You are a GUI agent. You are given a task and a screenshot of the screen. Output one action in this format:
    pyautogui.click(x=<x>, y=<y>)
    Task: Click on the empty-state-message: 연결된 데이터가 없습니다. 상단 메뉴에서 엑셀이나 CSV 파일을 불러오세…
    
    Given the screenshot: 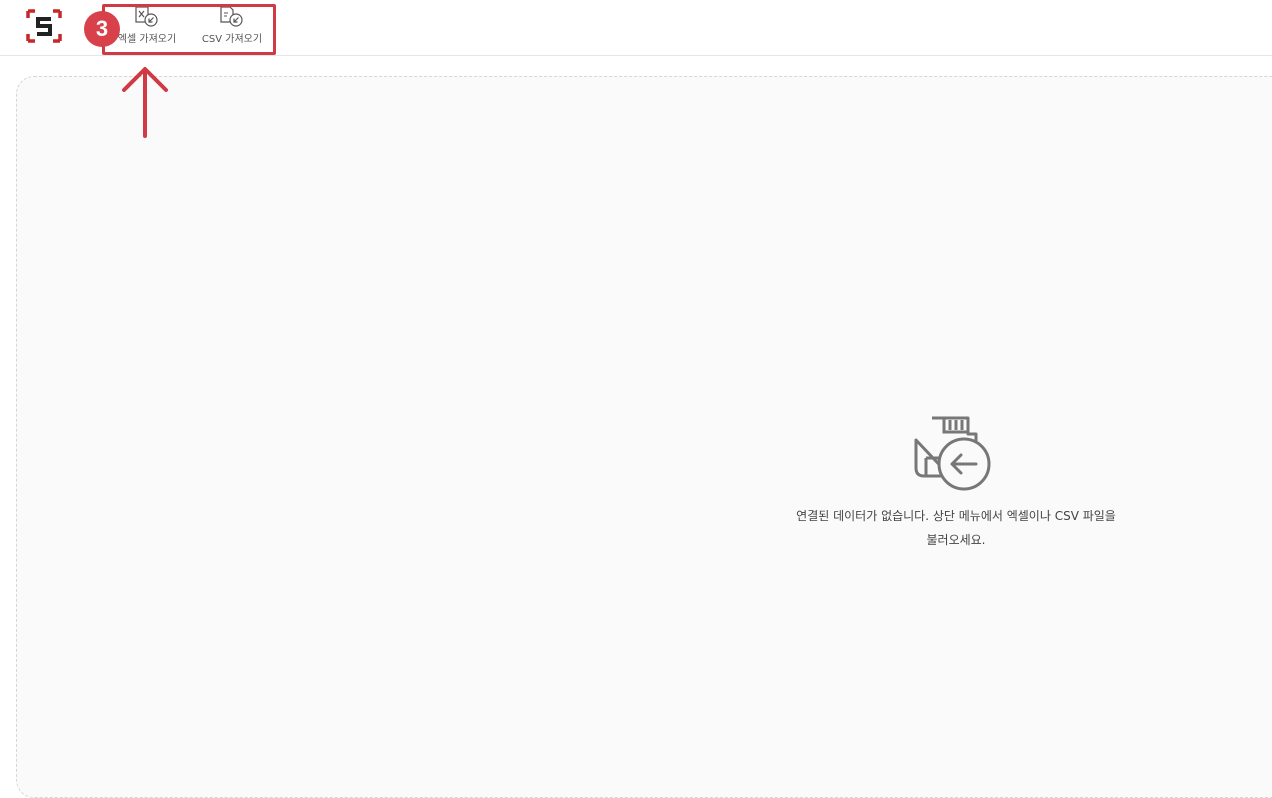 What is the action you would take?
    pyautogui.click(x=956, y=528)
    